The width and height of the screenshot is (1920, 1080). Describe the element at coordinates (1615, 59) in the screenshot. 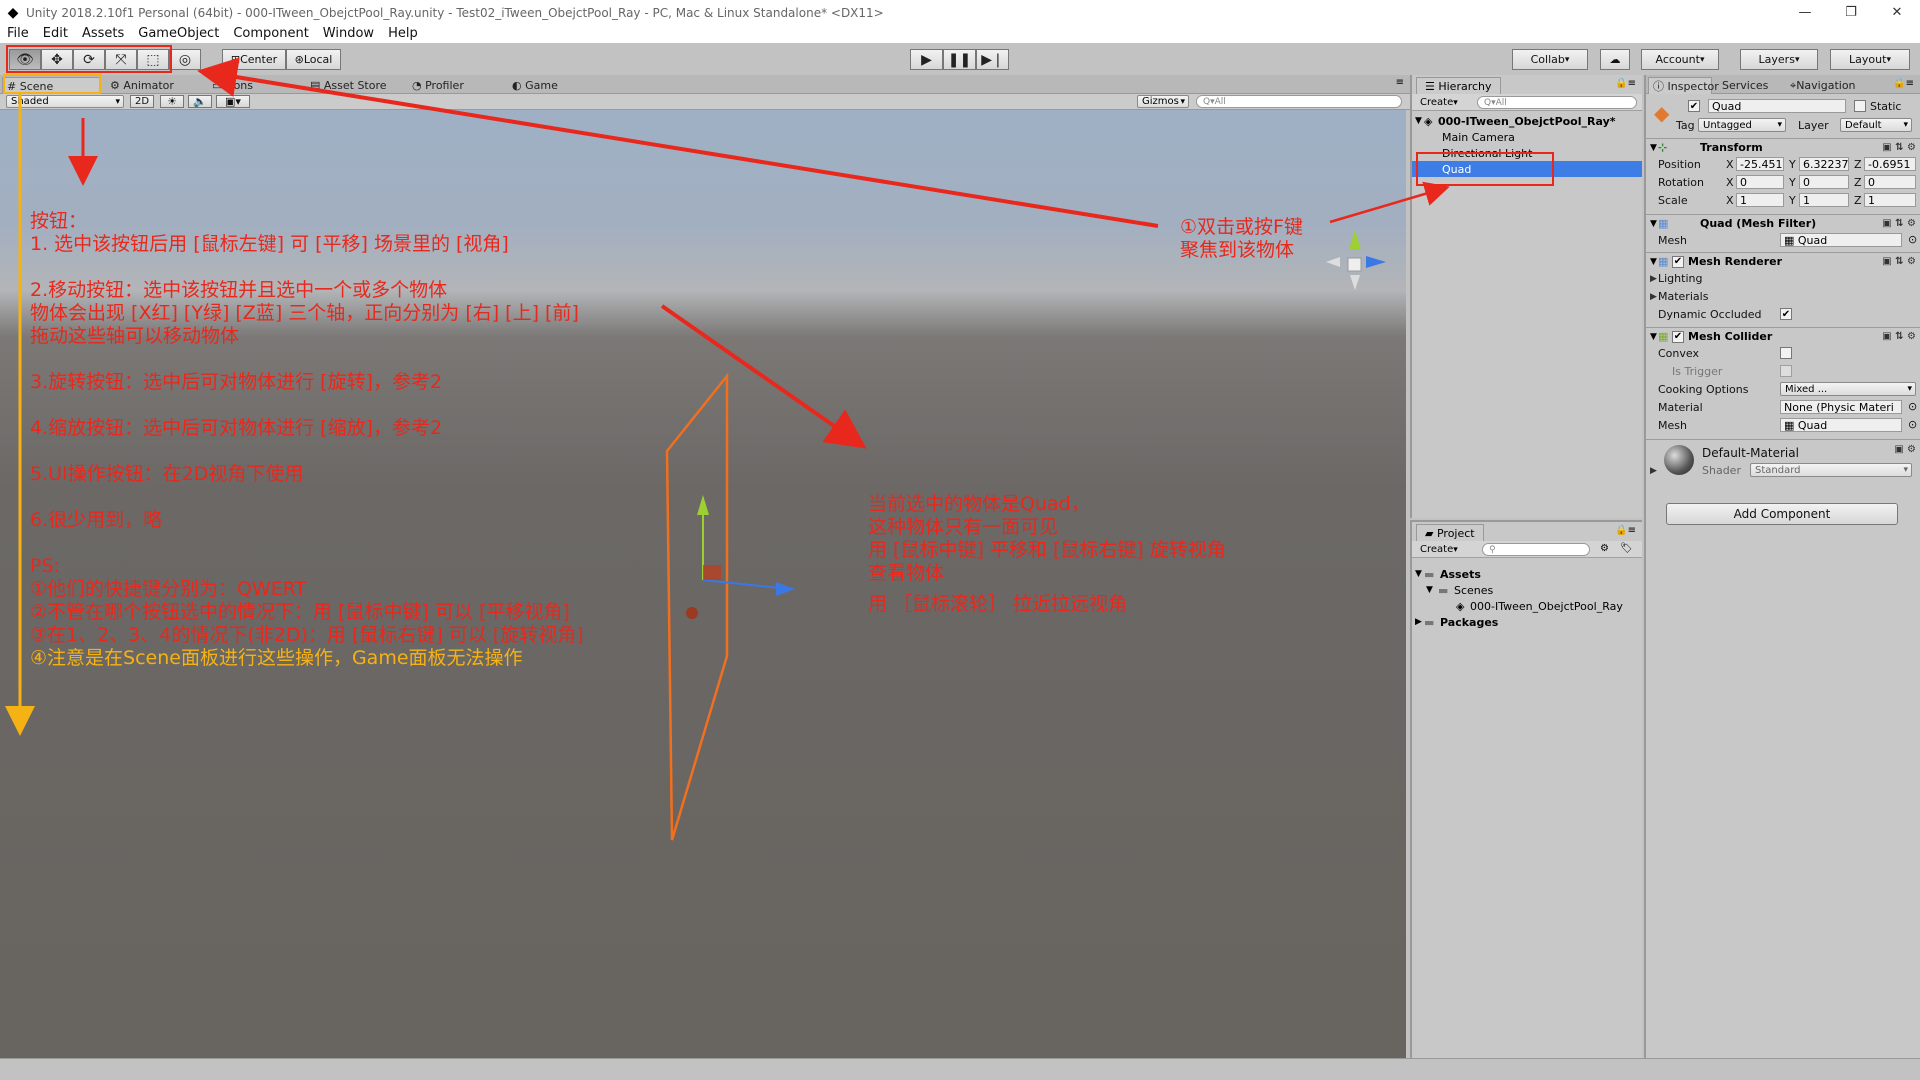

I see `cloud-icon: ☁` at that location.